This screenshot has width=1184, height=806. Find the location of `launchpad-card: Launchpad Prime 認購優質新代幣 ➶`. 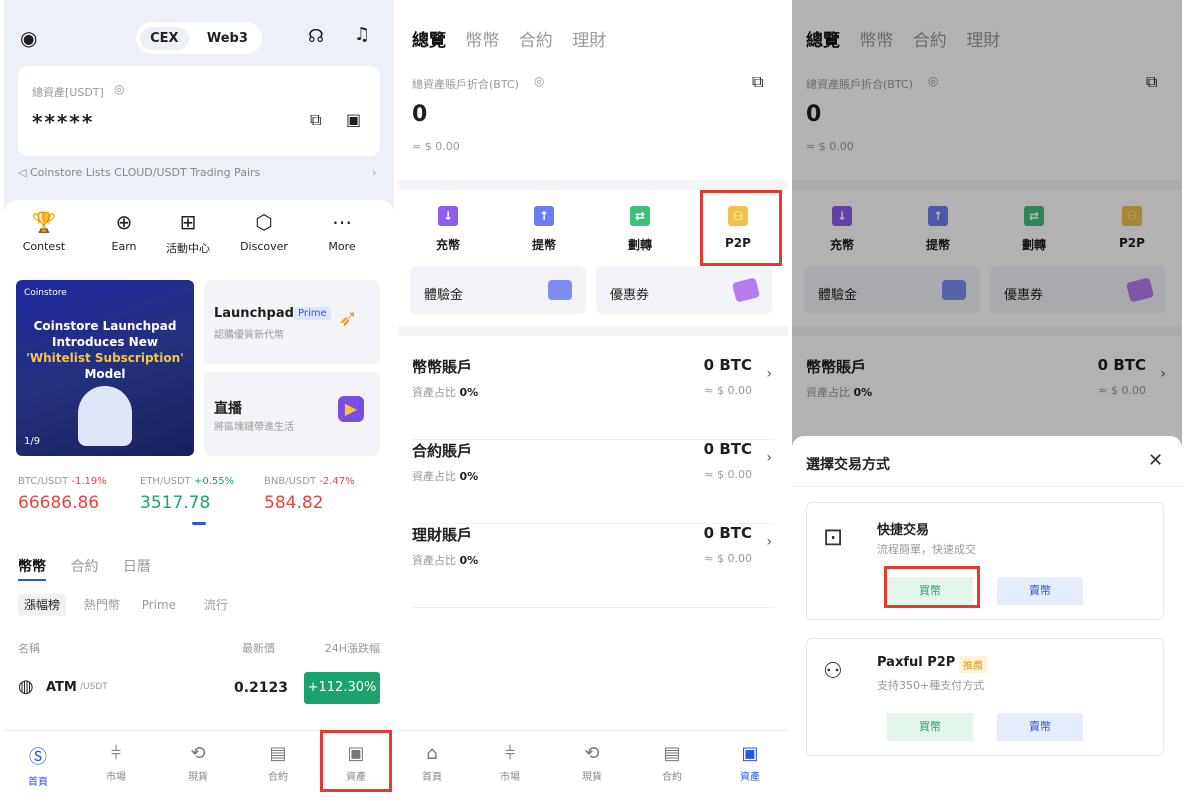

launchpad-card: Launchpad Prime 認購優質新代幣 ➶ is located at coordinates (292, 322).